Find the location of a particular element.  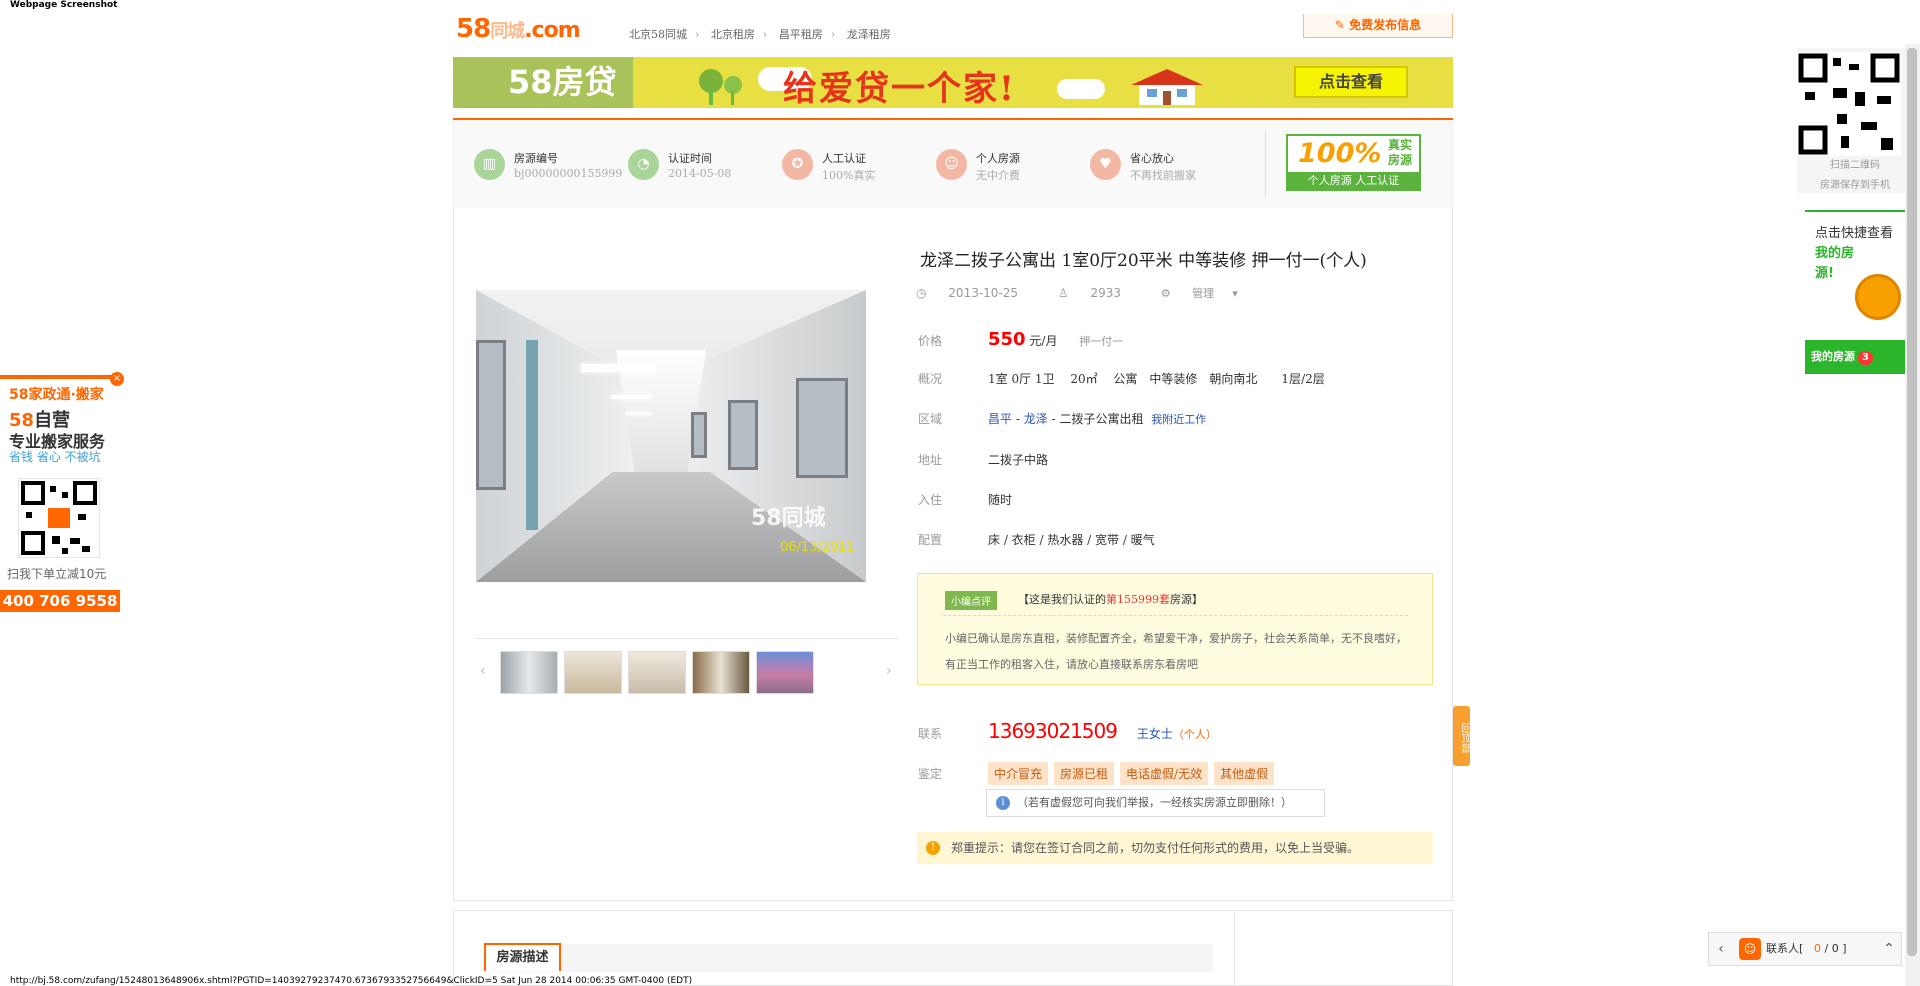

info-icon: i is located at coordinates (1003, 803).